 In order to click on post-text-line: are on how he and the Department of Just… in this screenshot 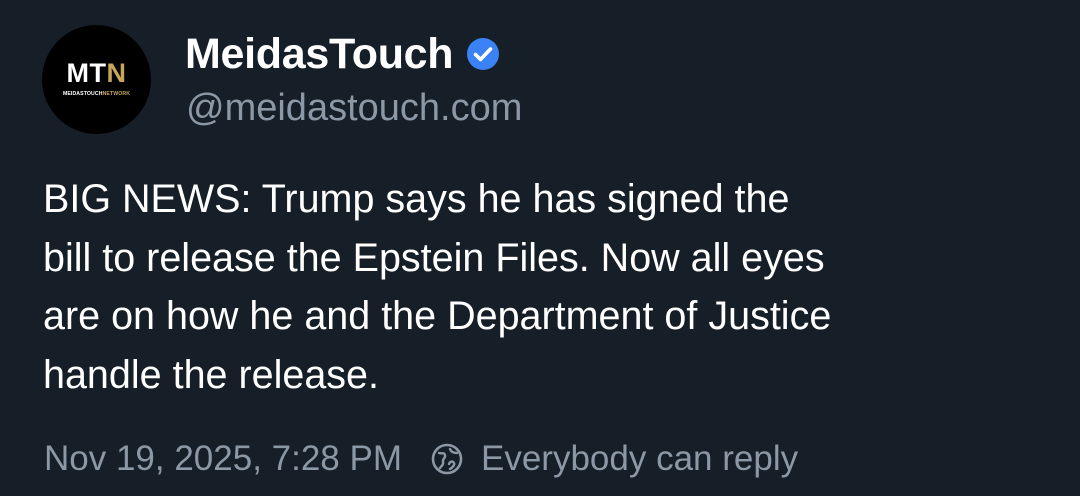, I will do `click(437, 316)`.